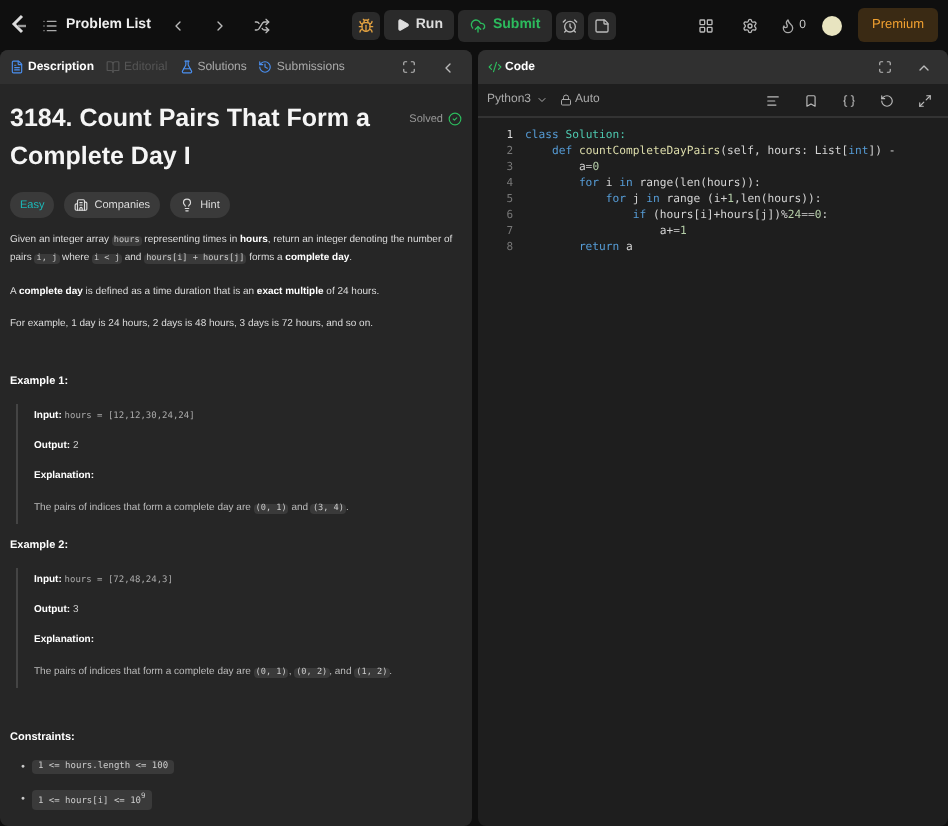 The image size is (948, 826). I want to click on alarm-clock-icon, so click(570, 25).